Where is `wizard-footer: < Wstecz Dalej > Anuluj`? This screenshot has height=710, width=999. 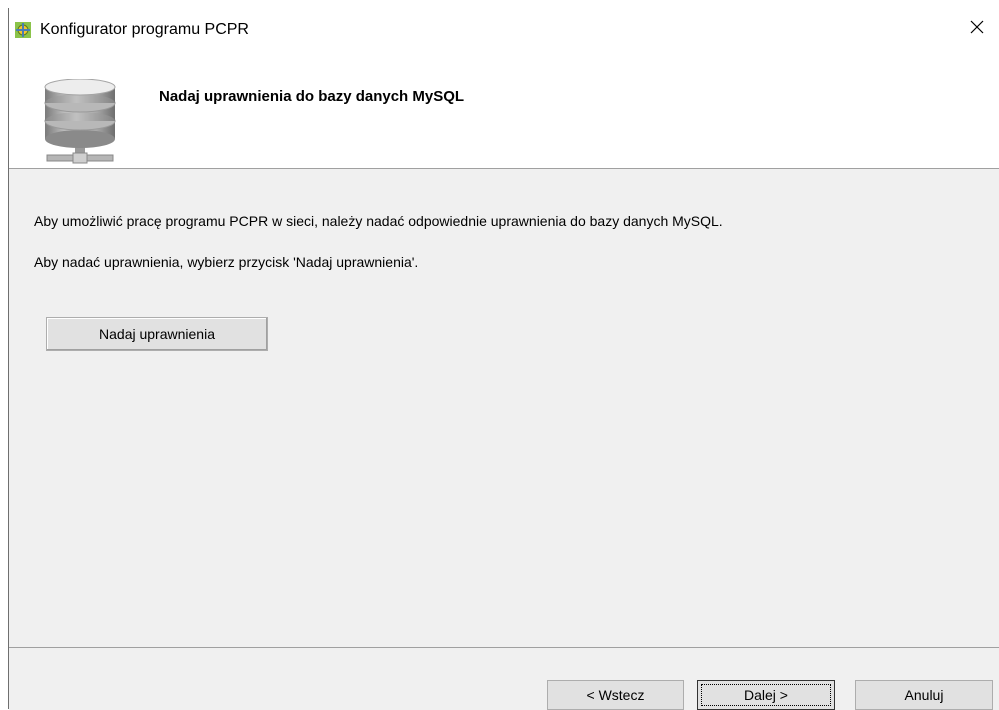 wizard-footer: < Wstecz Dalej > Anuluj is located at coordinates (504, 678).